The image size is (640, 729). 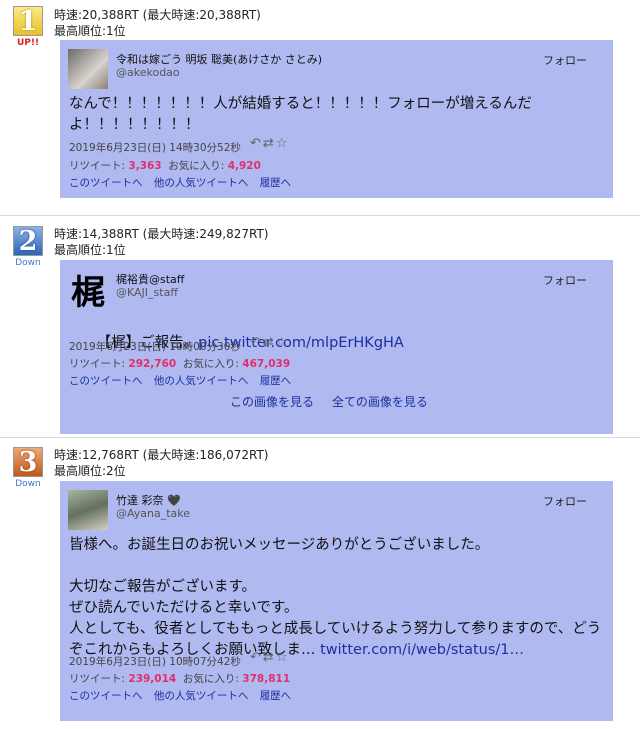 I want to click on best-rank: 最高順位:2位, so click(x=90, y=471).